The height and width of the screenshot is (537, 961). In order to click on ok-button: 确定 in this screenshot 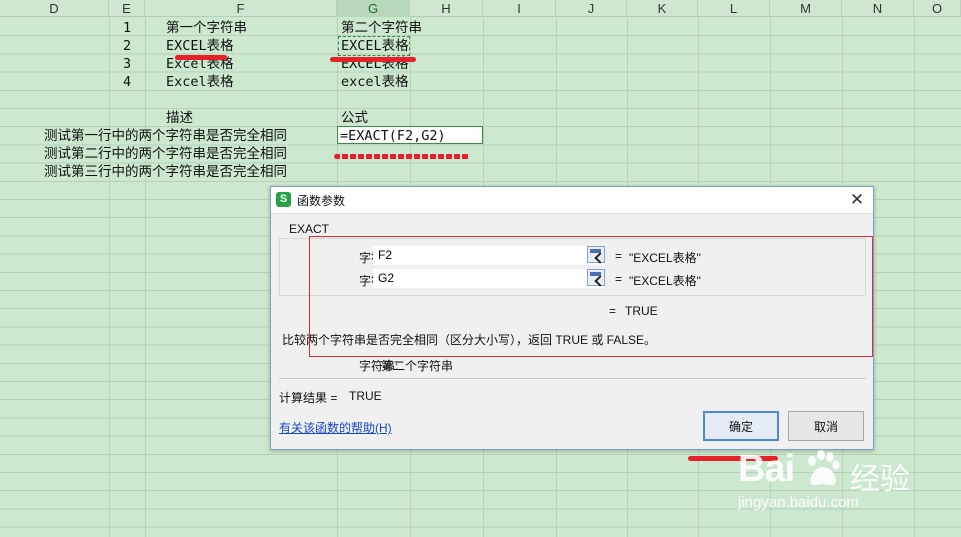, I will do `click(741, 426)`.